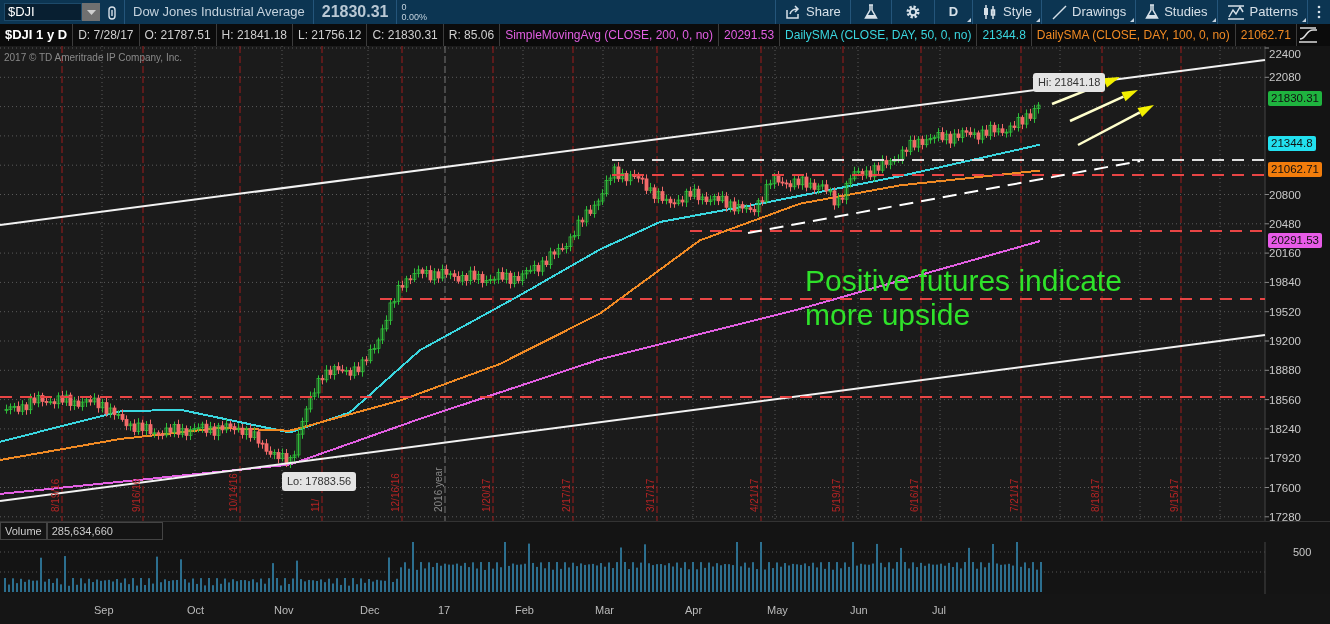 Image resolution: width=1330 pixels, height=624 pixels. Describe the element at coordinates (694, 610) in the screenshot. I see `month-label: Apr` at that location.